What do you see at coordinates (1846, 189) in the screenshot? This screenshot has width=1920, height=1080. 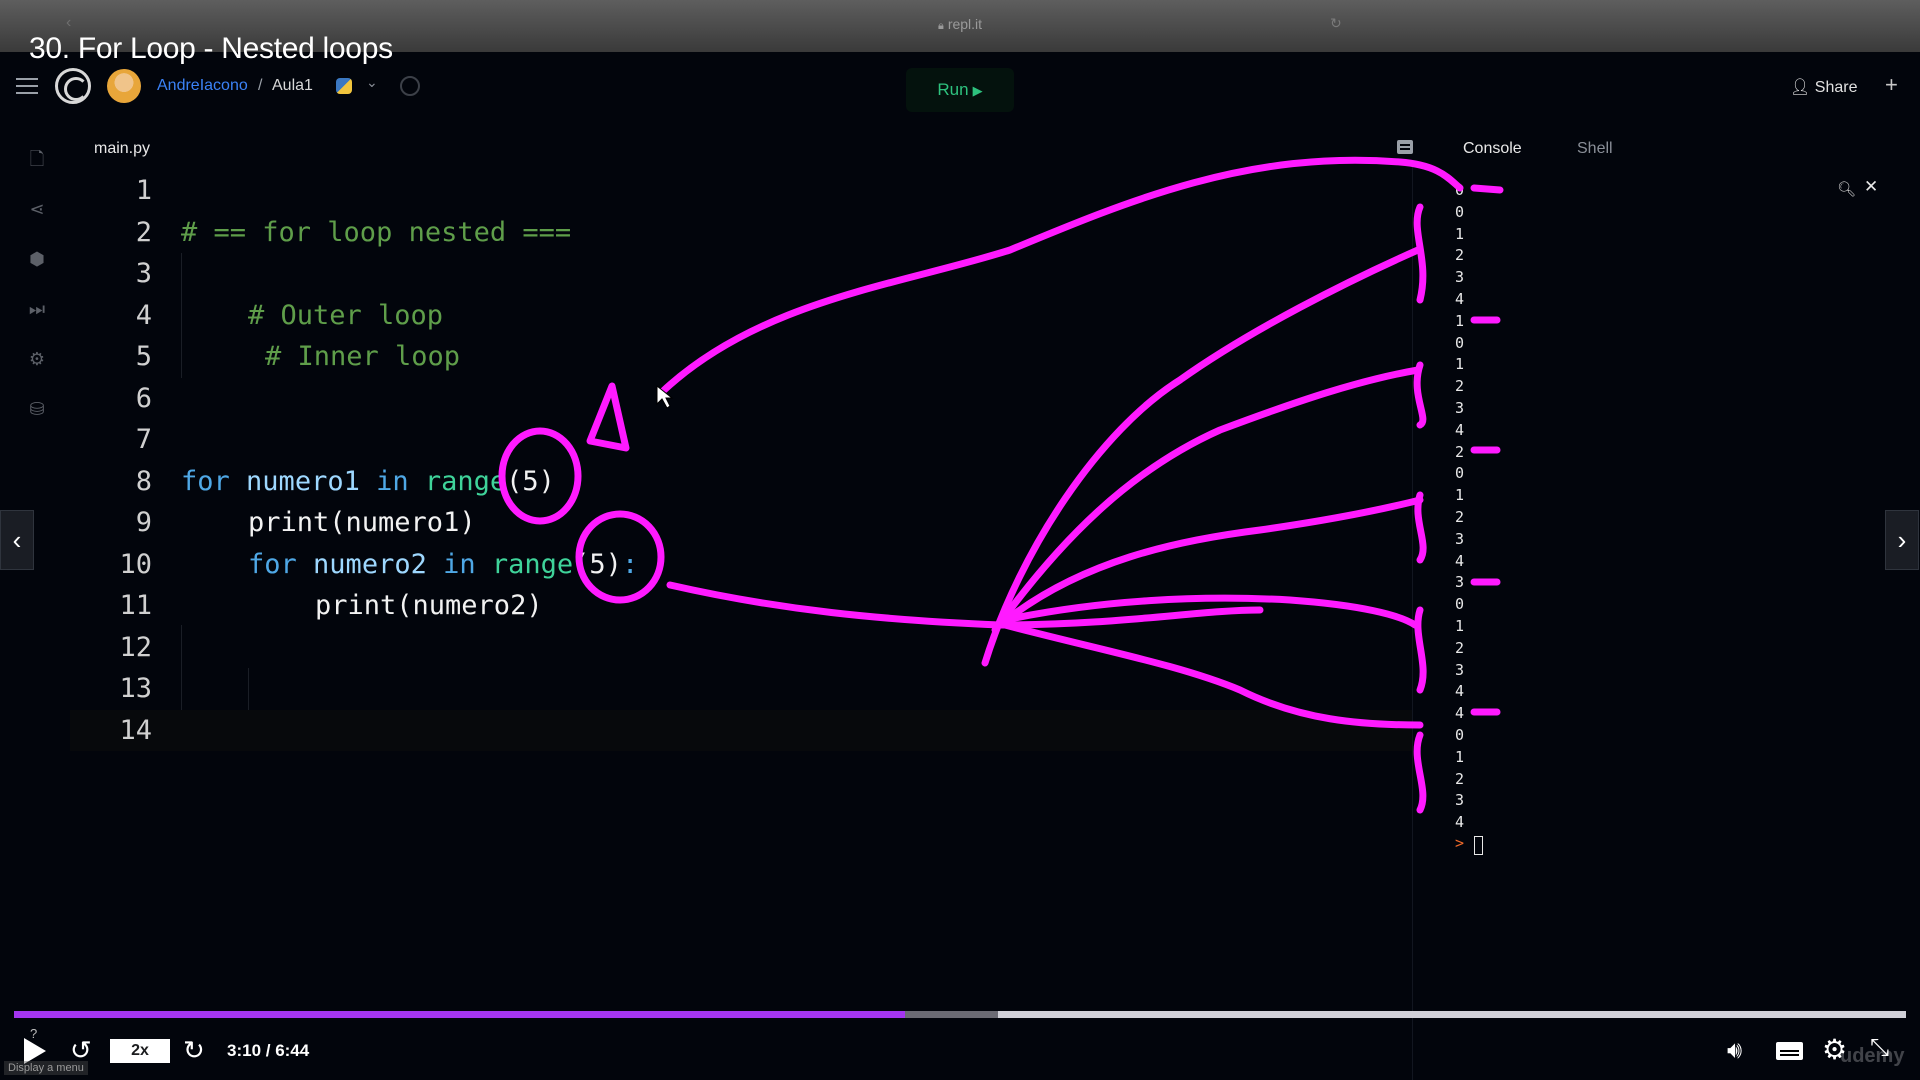 I see `search-icon: 🔍︎` at bounding box center [1846, 189].